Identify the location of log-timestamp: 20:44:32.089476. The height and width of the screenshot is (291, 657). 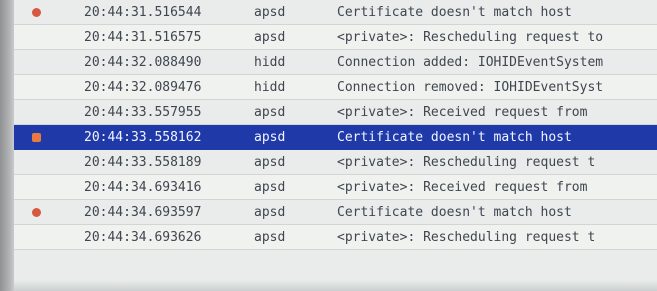
(143, 87).